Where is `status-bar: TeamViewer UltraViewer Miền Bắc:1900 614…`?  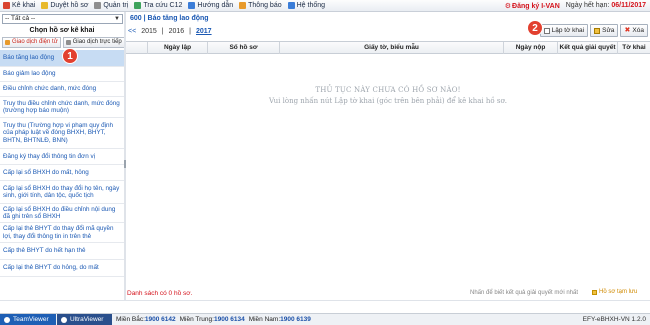 status-bar: TeamViewer UltraViewer Miền Bắc:1900 614… is located at coordinates (325, 319).